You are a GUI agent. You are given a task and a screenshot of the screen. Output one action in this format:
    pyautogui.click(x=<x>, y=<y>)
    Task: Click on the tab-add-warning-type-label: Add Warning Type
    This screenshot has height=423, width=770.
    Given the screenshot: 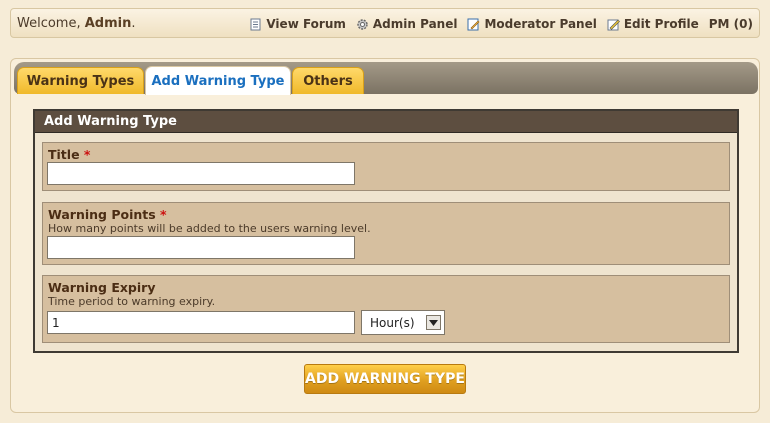 What is the action you would take?
    pyautogui.click(x=218, y=81)
    